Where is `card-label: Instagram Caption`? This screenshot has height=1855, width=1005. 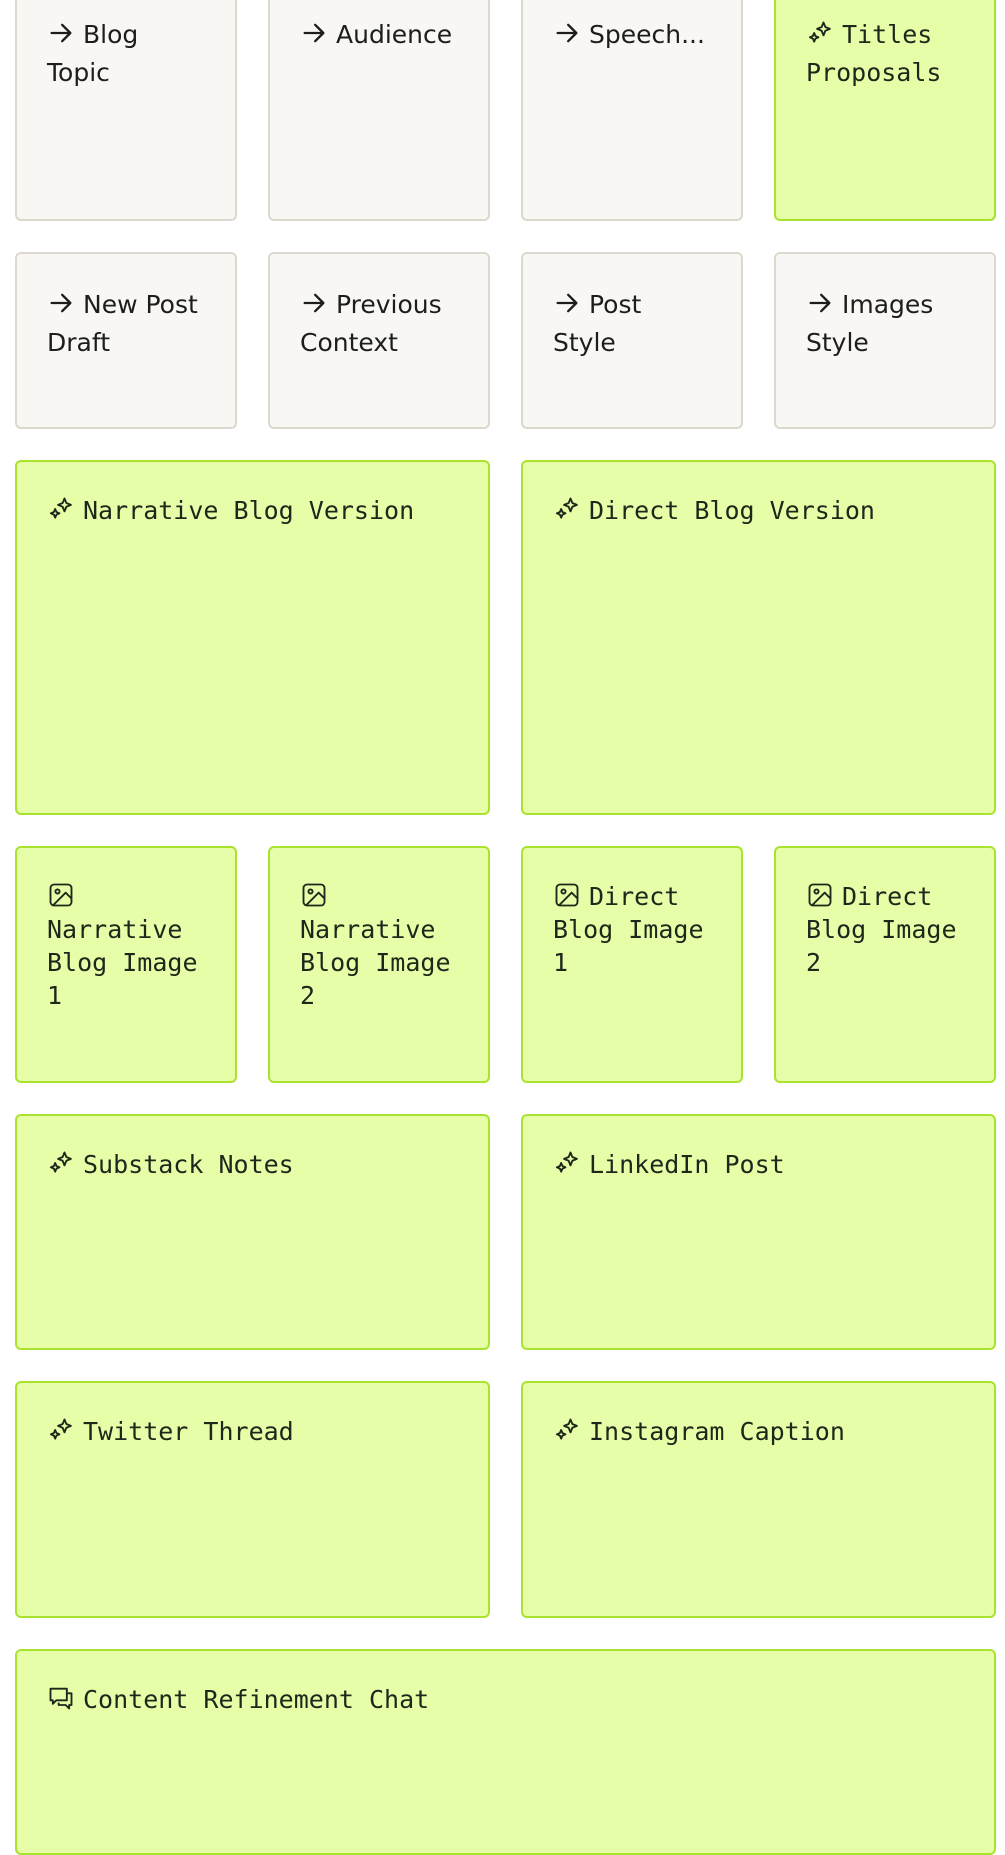
card-label: Instagram Caption is located at coordinates (717, 1431).